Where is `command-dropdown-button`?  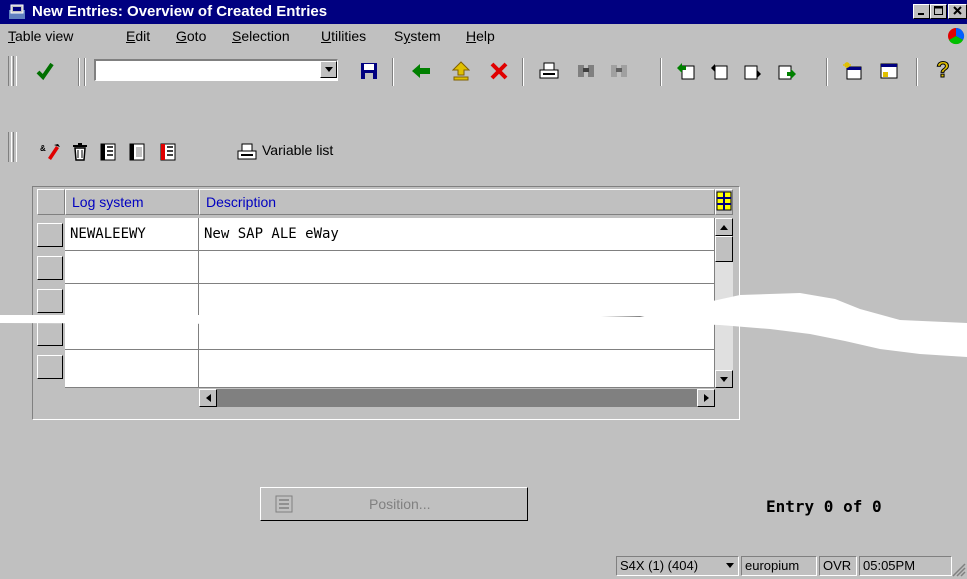
command-dropdown-button is located at coordinates (328, 69).